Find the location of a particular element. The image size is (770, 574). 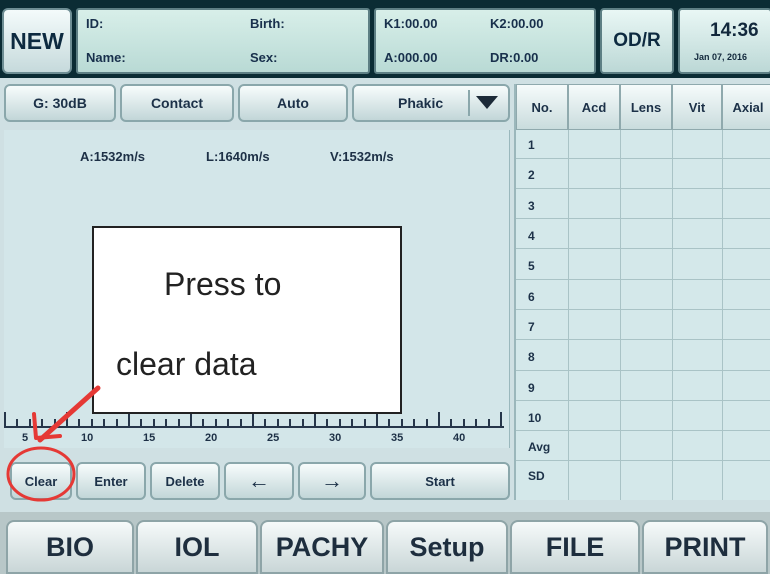

tab-label: Setup is located at coordinates (447, 546).